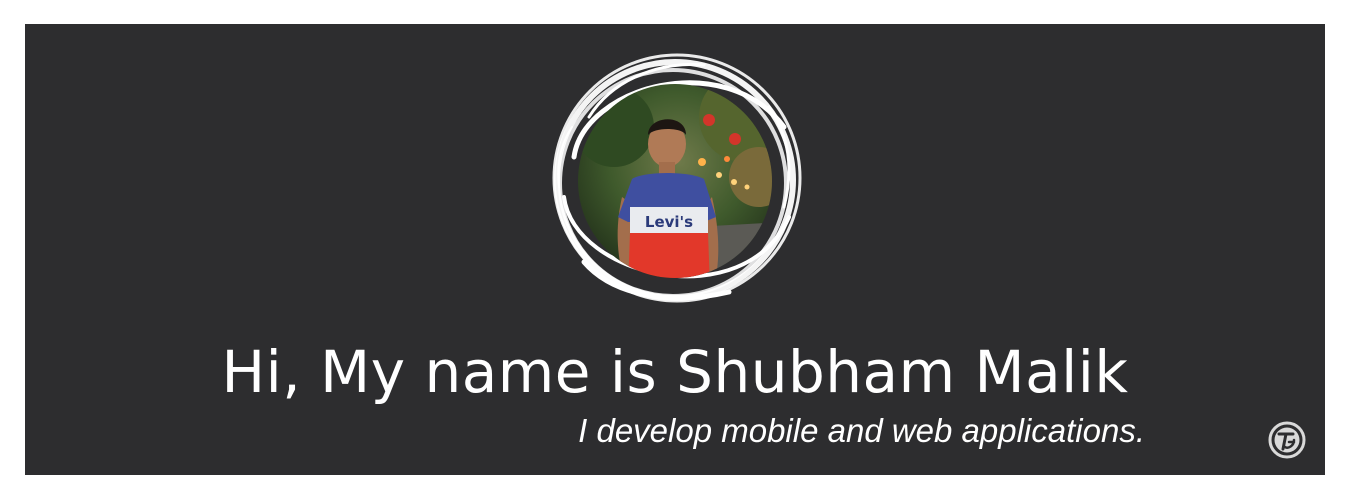  What do you see at coordinates (1287, 440) in the screenshot?
I see `tg-monogram-icon` at bounding box center [1287, 440].